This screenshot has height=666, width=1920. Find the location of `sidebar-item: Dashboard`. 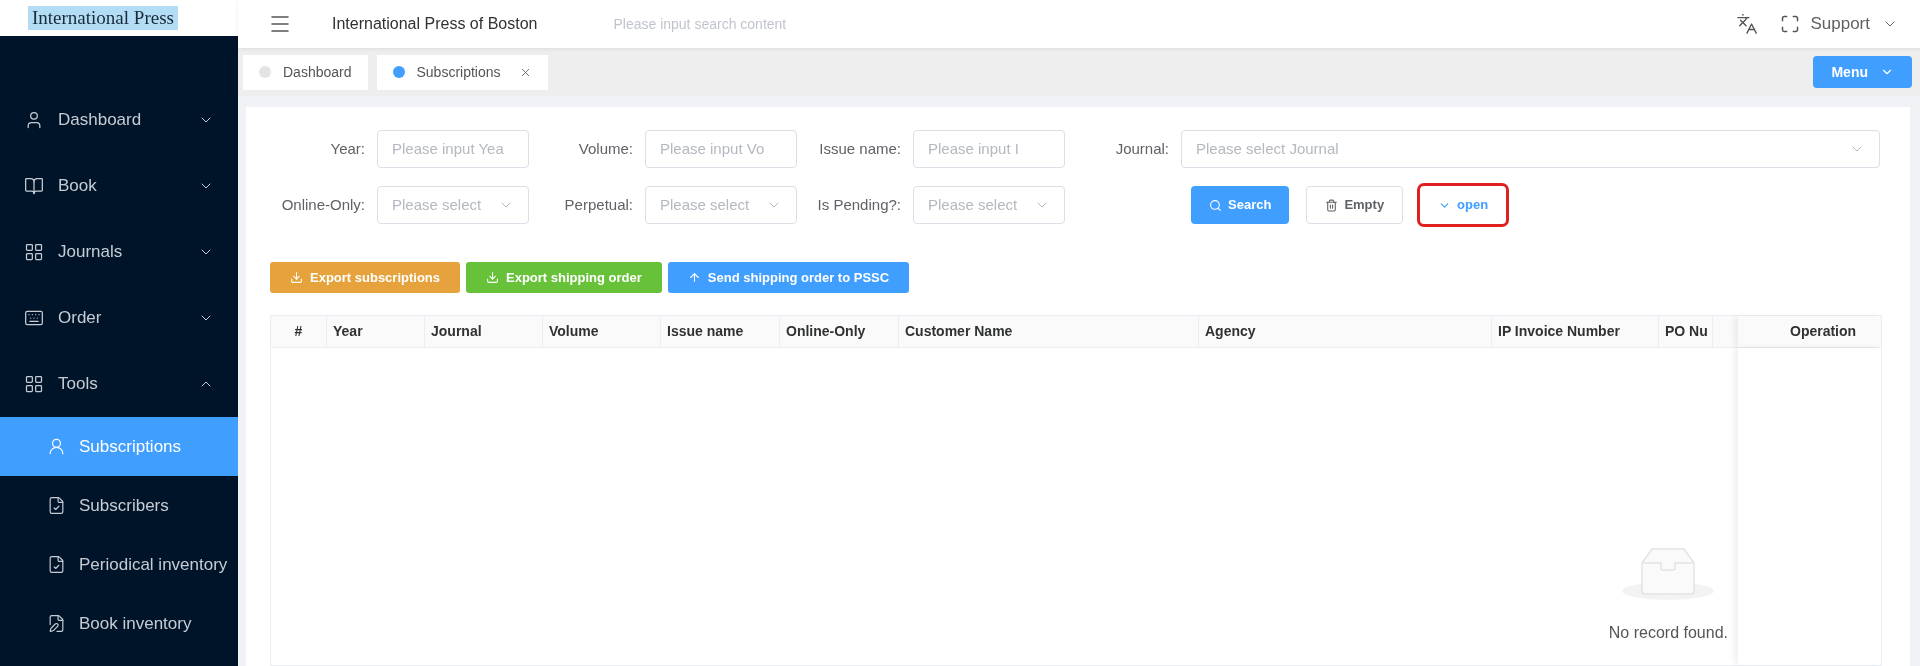

sidebar-item: Dashboard is located at coordinates (119, 120).